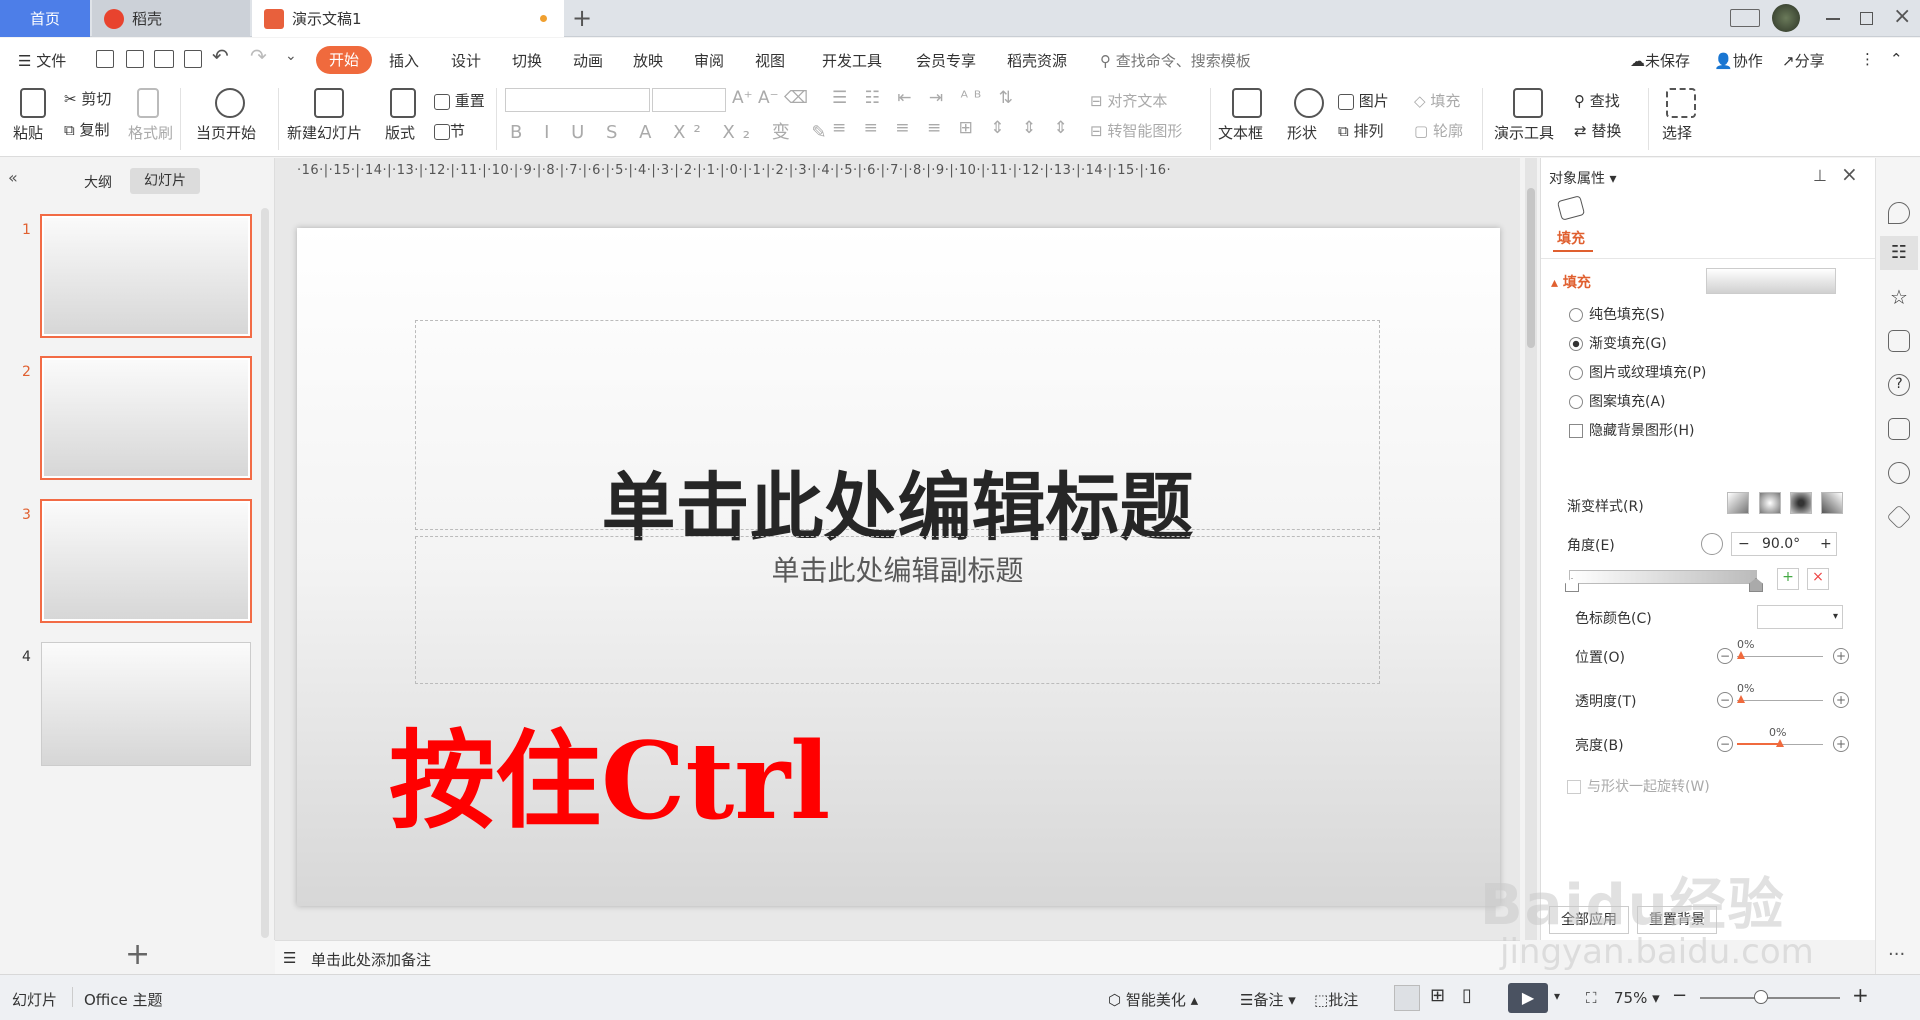  I want to click on align-buttons-icon: ≡ ≡ ≡ ≡ ⊞ ⇕ ⇕ ⇕, so click(953, 128).